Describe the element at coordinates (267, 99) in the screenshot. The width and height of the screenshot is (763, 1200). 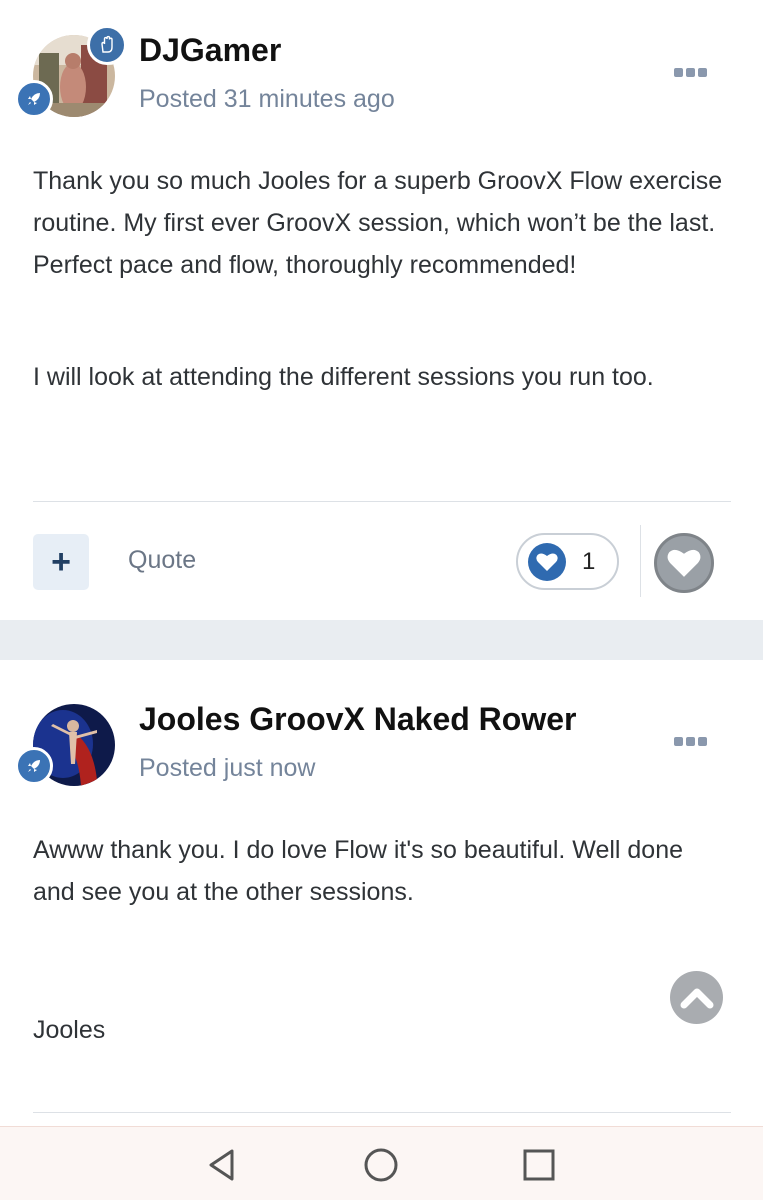
I see `post-timestamp: Posted 31 minutes ago` at that location.